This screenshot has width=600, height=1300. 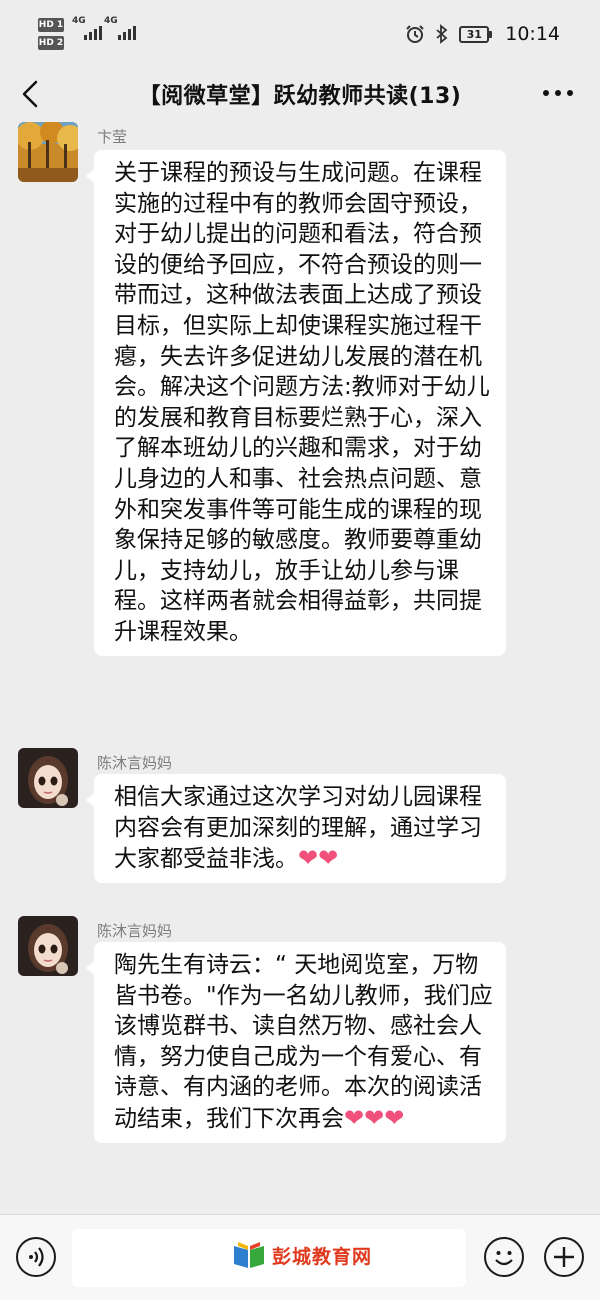 I want to click on more-options-button, so click(x=558, y=93).